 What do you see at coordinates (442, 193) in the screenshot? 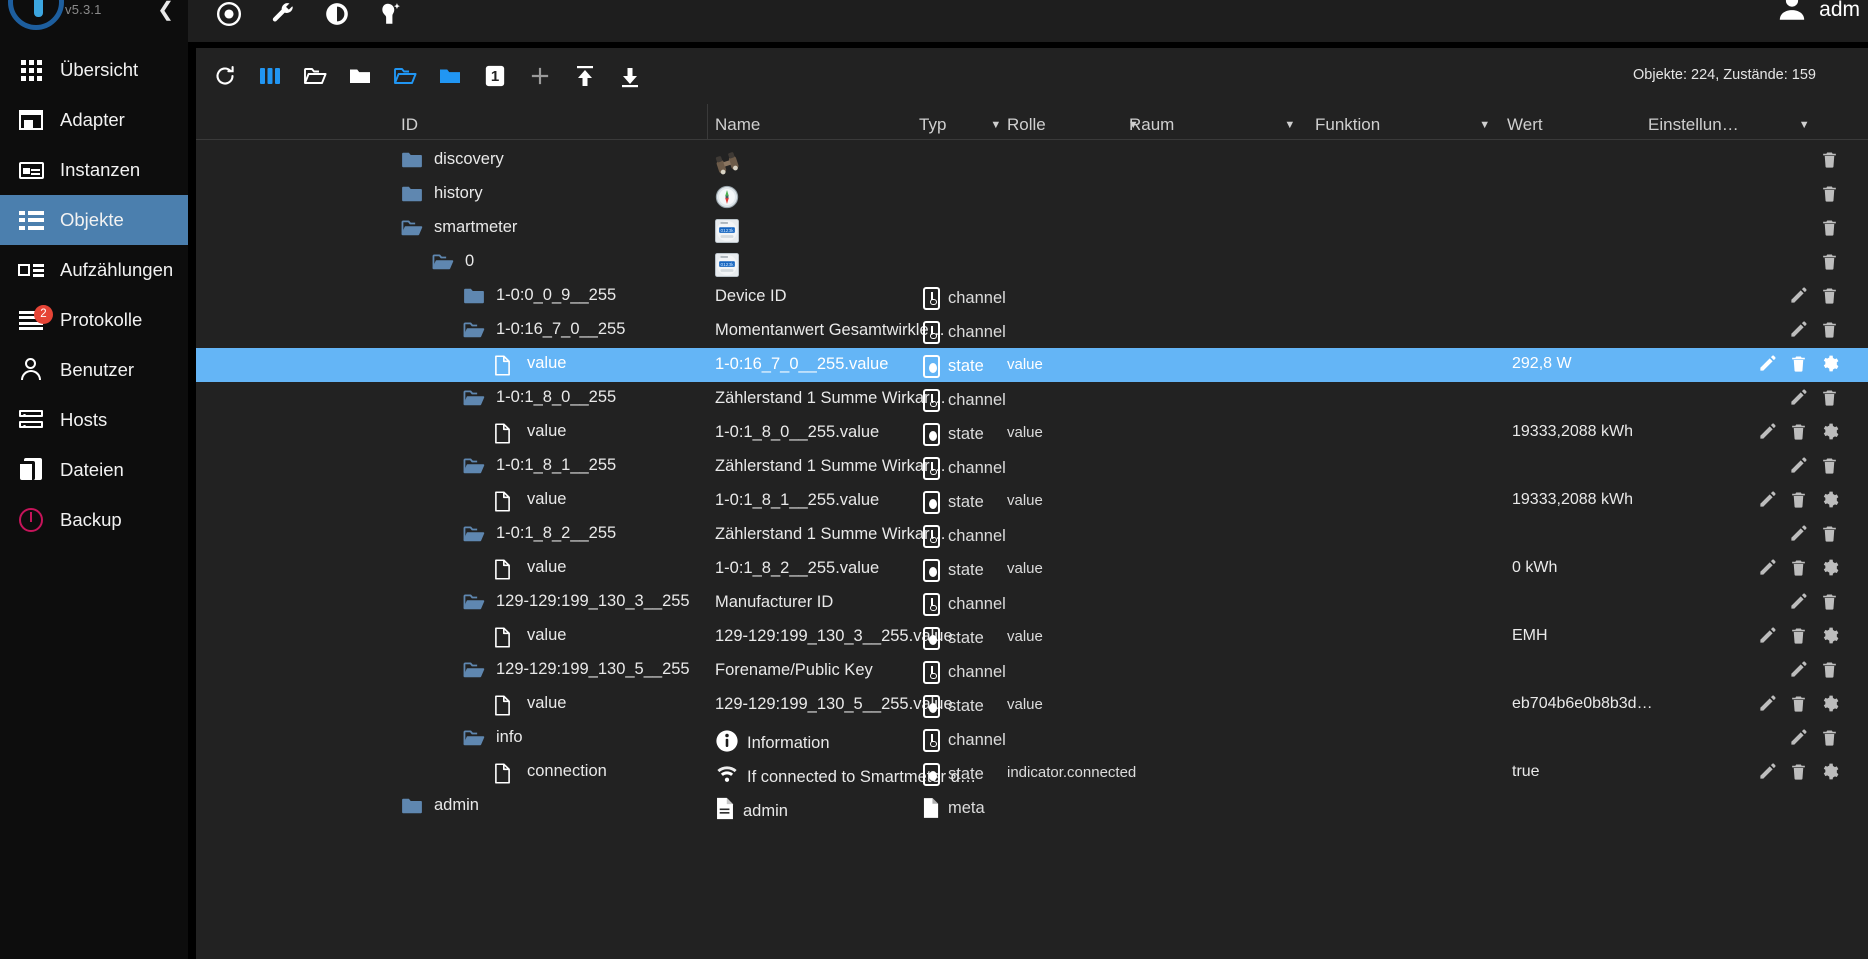
I see `row-id-cell: history` at bounding box center [442, 193].